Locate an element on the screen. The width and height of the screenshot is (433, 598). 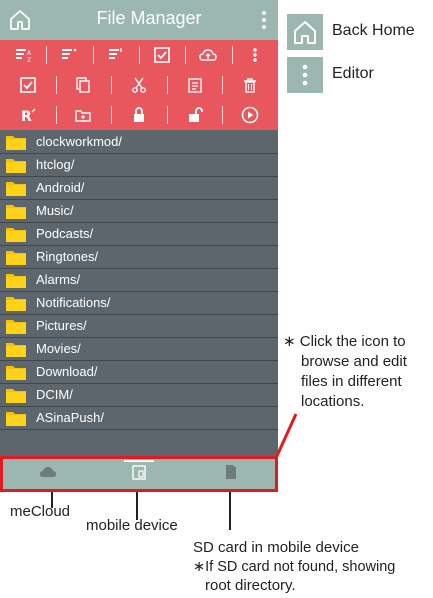
folder-row: Alarms/ is located at coordinates (139, 280).